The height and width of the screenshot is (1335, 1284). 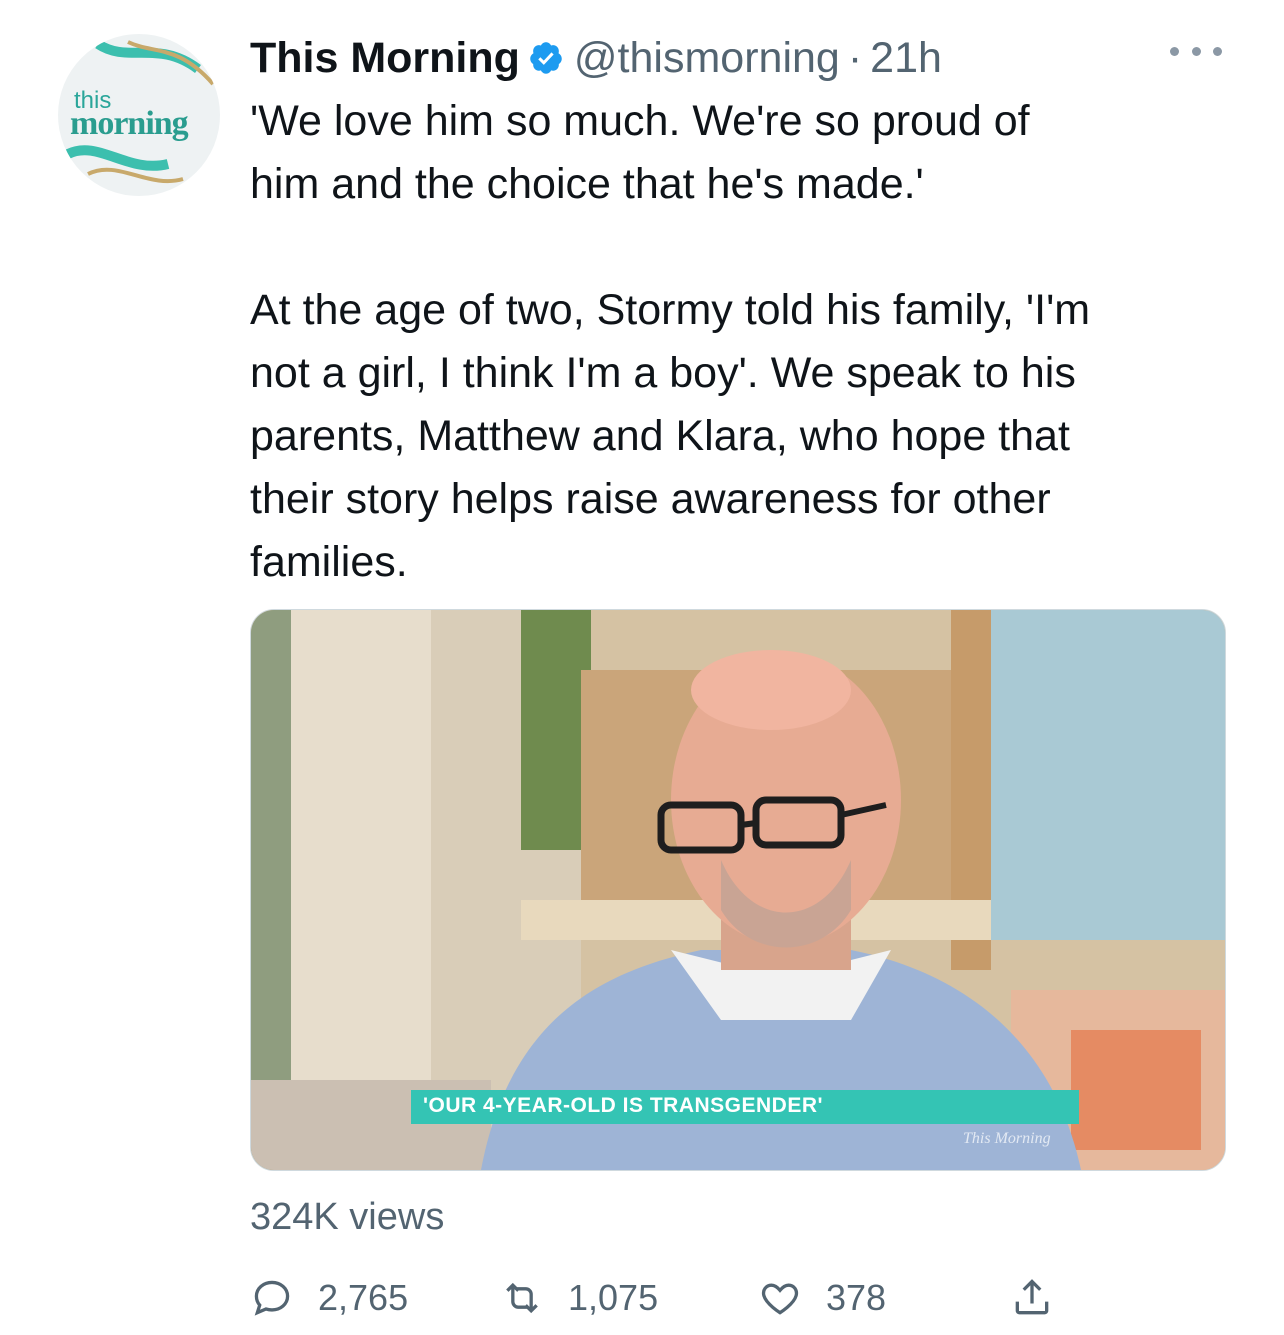 I want to click on share-button, so click(x=1032, y=1298).